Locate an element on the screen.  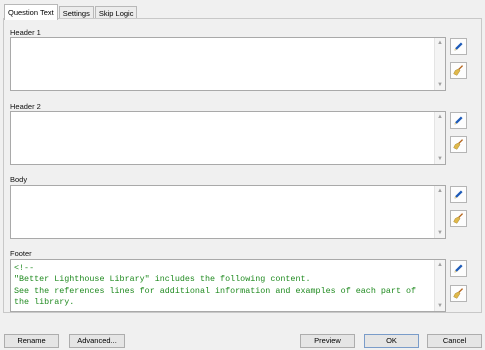
header-2-scrollbar: ▲ ▼ is located at coordinates (439, 138).